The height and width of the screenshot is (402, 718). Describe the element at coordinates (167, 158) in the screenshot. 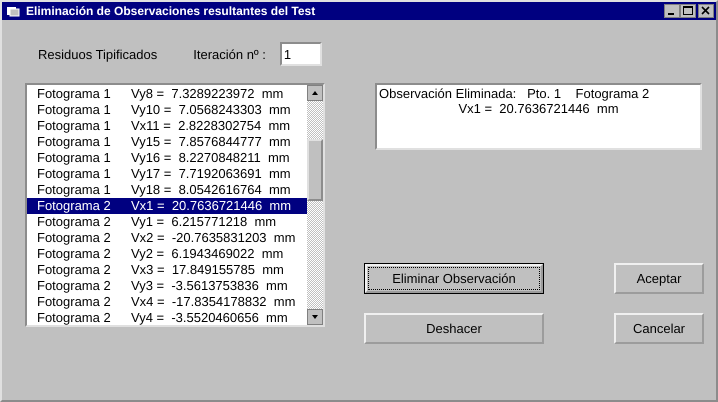

I see `list-item: Fotograma 1 Vy16 = 8.2270848211 mm` at that location.